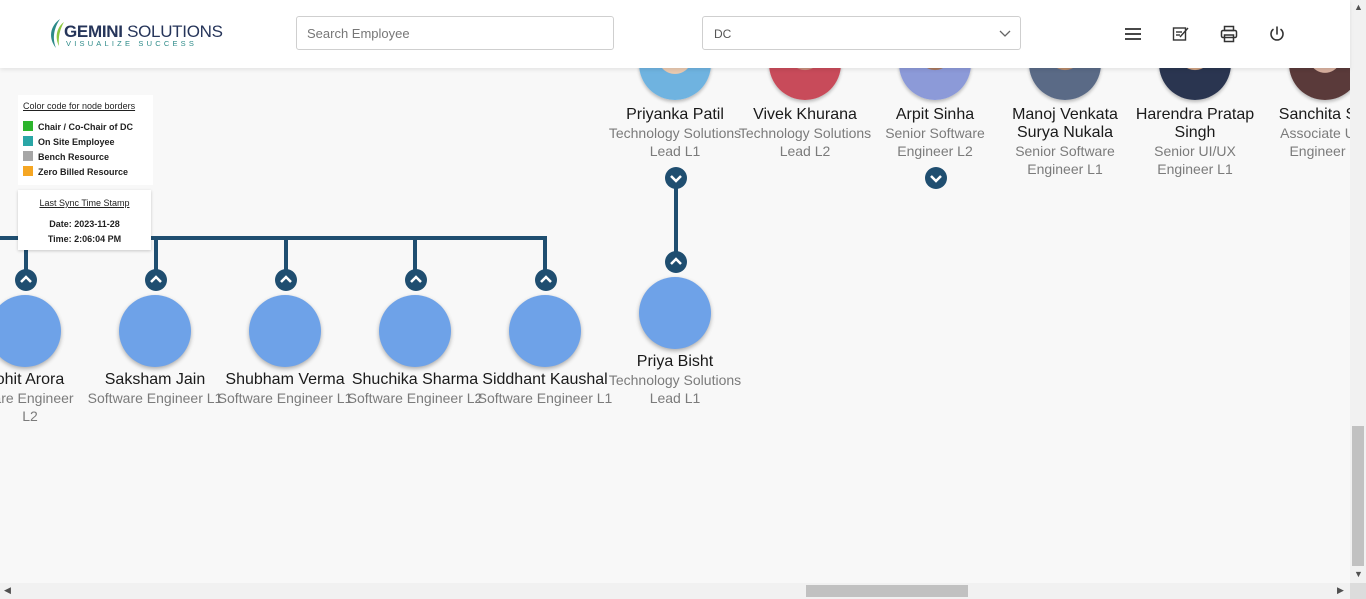 The width and height of the screenshot is (1366, 599). Describe the element at coordinates (37, 407) in the screenshot. I see `employee-title: vare Engineer L2` at that location.